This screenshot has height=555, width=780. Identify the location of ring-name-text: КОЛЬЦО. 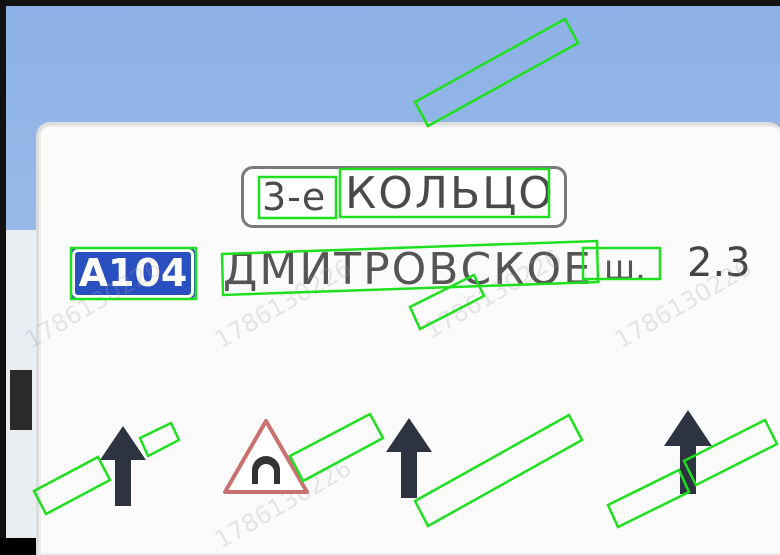
(450, 193).